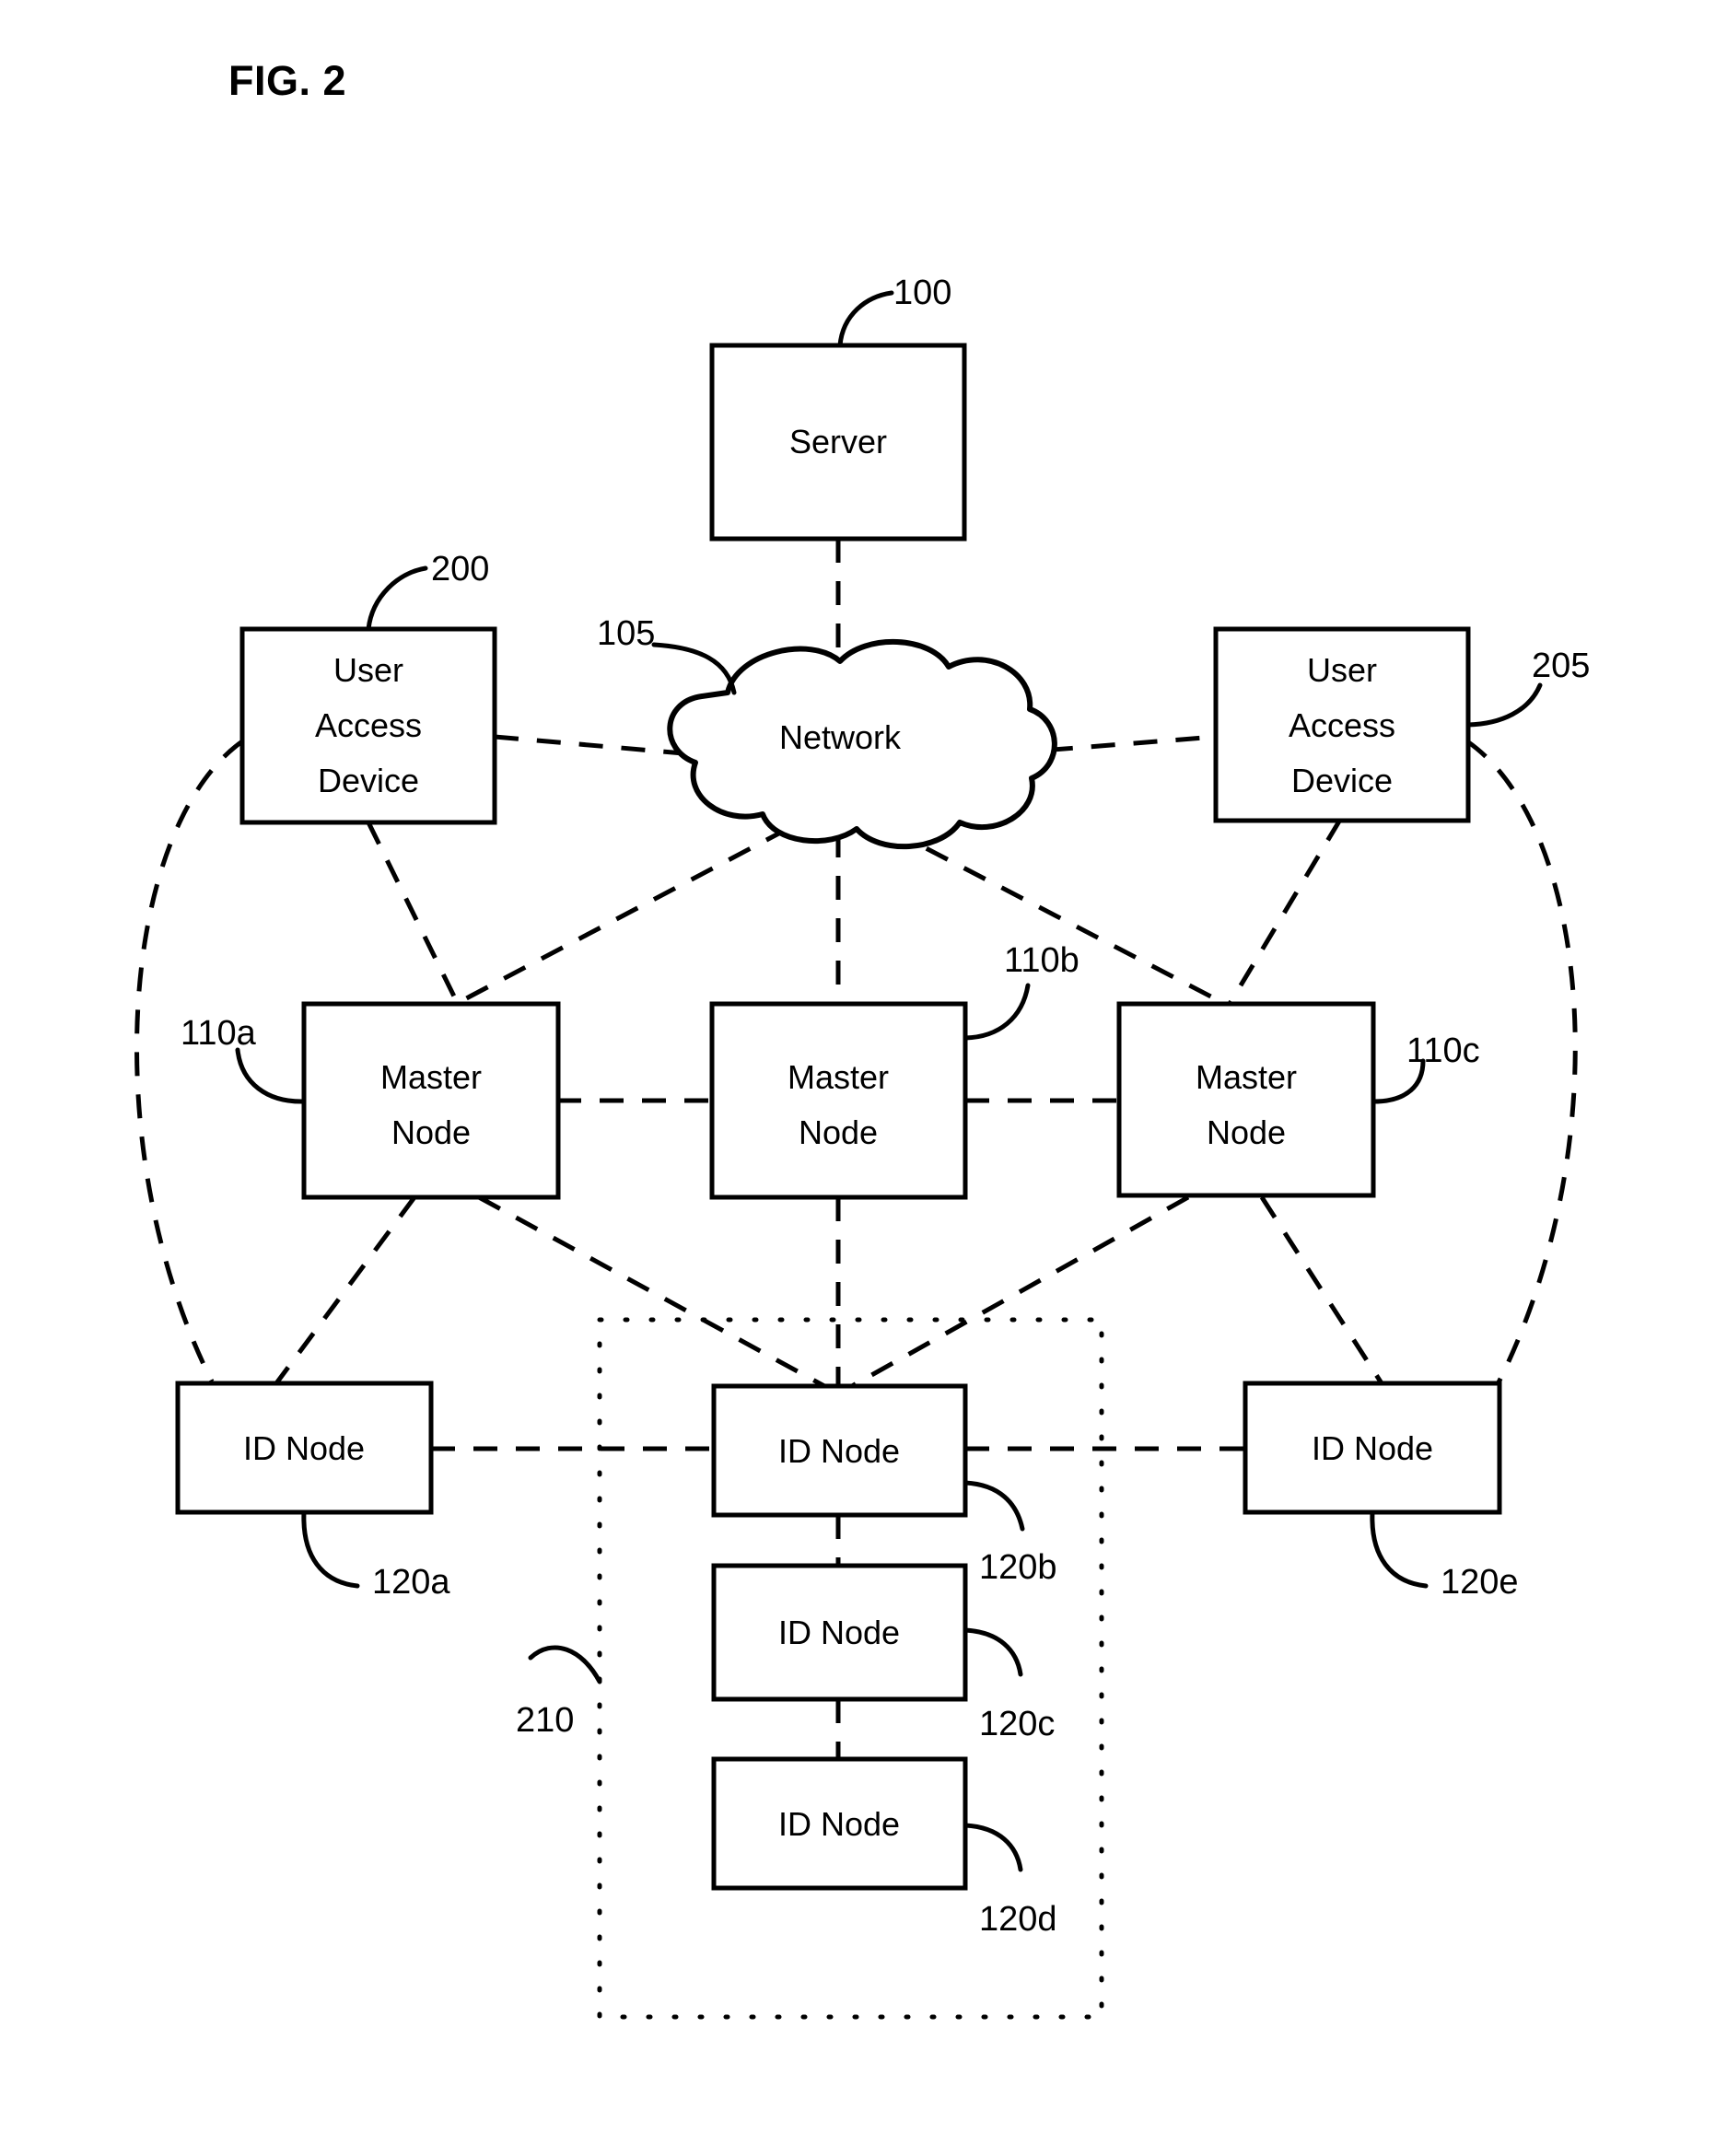 The height and width of the screenshot is (2156, 1727). I want to click on leader-120d, so click(993, 1847).